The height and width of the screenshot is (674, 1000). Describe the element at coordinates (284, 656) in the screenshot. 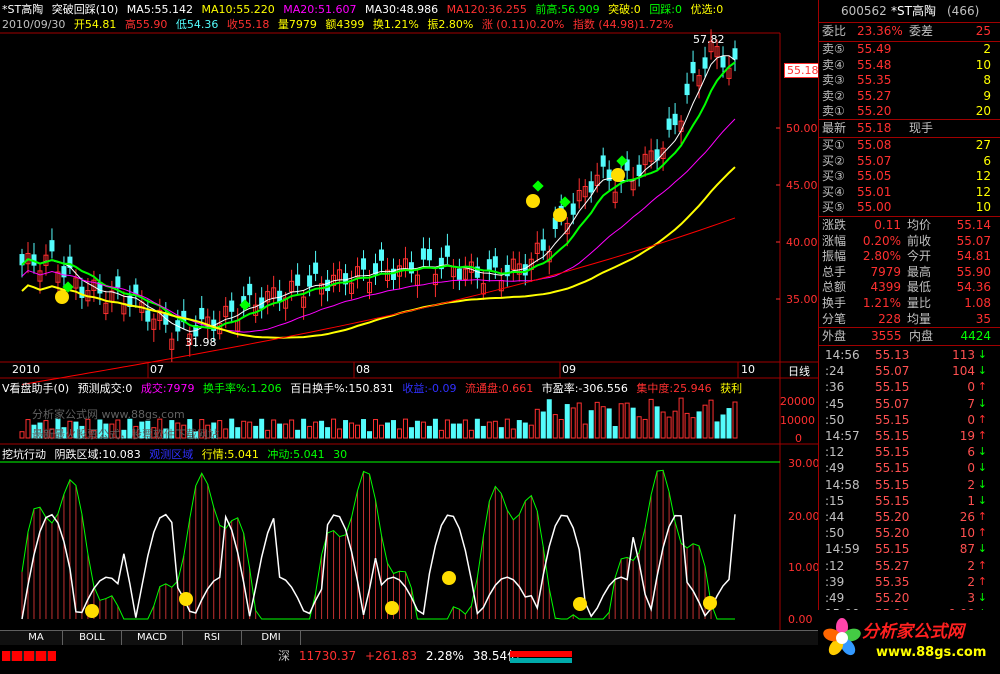

I see `status-market: 深` at that location.